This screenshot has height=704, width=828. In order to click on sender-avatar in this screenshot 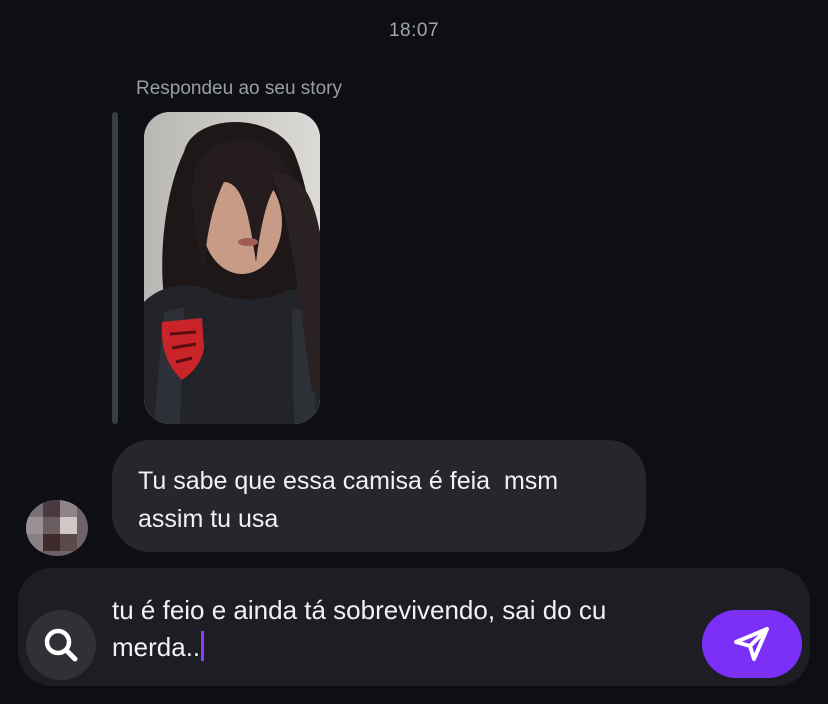, I will do `click(57, 528)`.